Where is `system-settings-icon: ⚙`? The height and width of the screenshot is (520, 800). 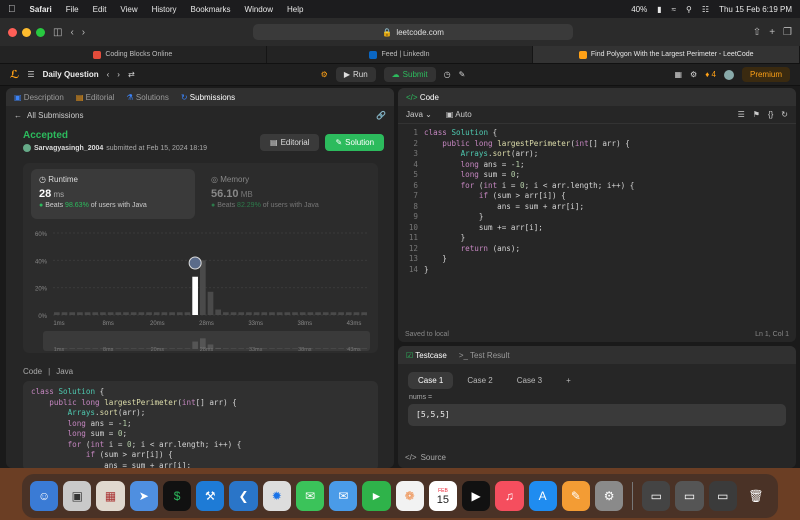
system-settings-icon: ⚙ is located at coordinates (609, 496).